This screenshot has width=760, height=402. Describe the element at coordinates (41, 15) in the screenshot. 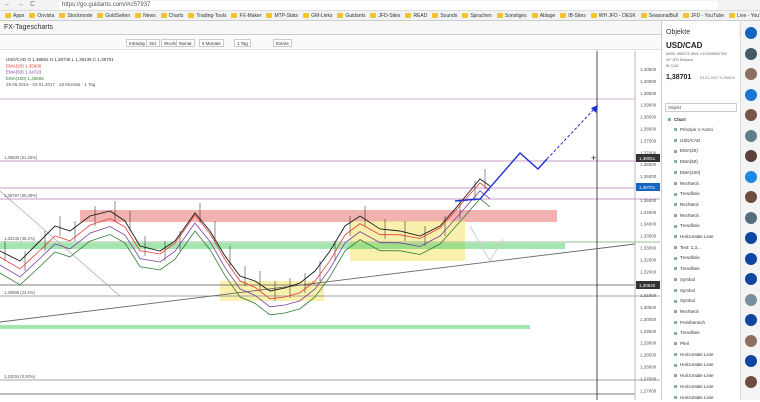

I see `bookmark-item: Onvista` at that location.